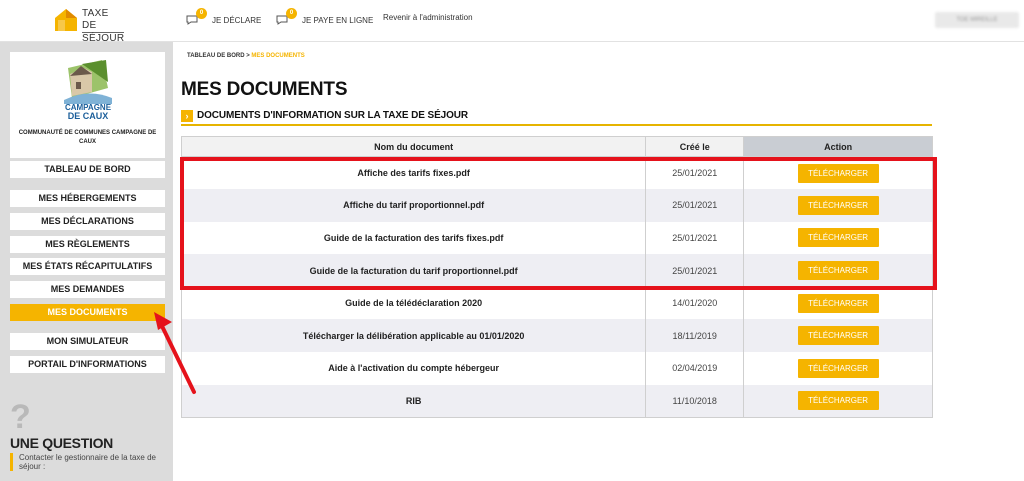 The image size is (1024, 481). What do you see at coordinates (87, 364) in the screenshot?
I see `sidebar-item-portail-informations: PORTAIL D'INFORMATIONS` at bounding box center [87, 364].